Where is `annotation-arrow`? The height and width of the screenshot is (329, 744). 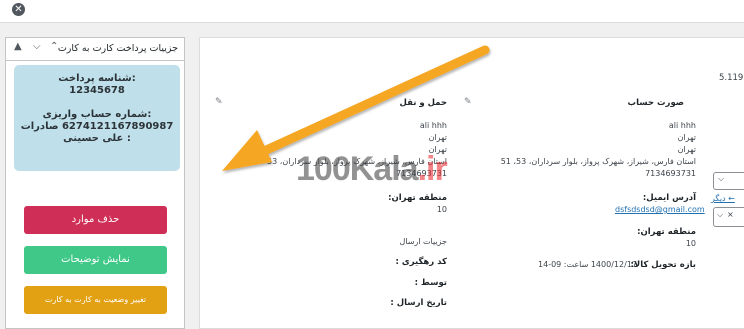 annotation-arrow is located at coordinates (356, 108).